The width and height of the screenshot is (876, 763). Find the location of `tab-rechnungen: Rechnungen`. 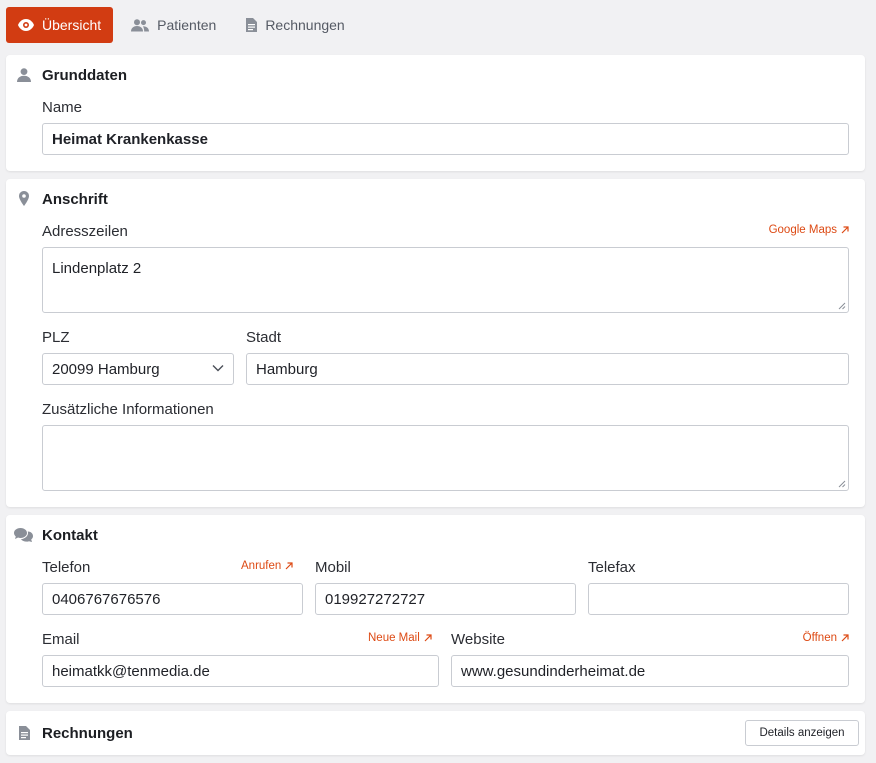

tab-rechnungen: Rechnungen is located at coordinates (295, 25).